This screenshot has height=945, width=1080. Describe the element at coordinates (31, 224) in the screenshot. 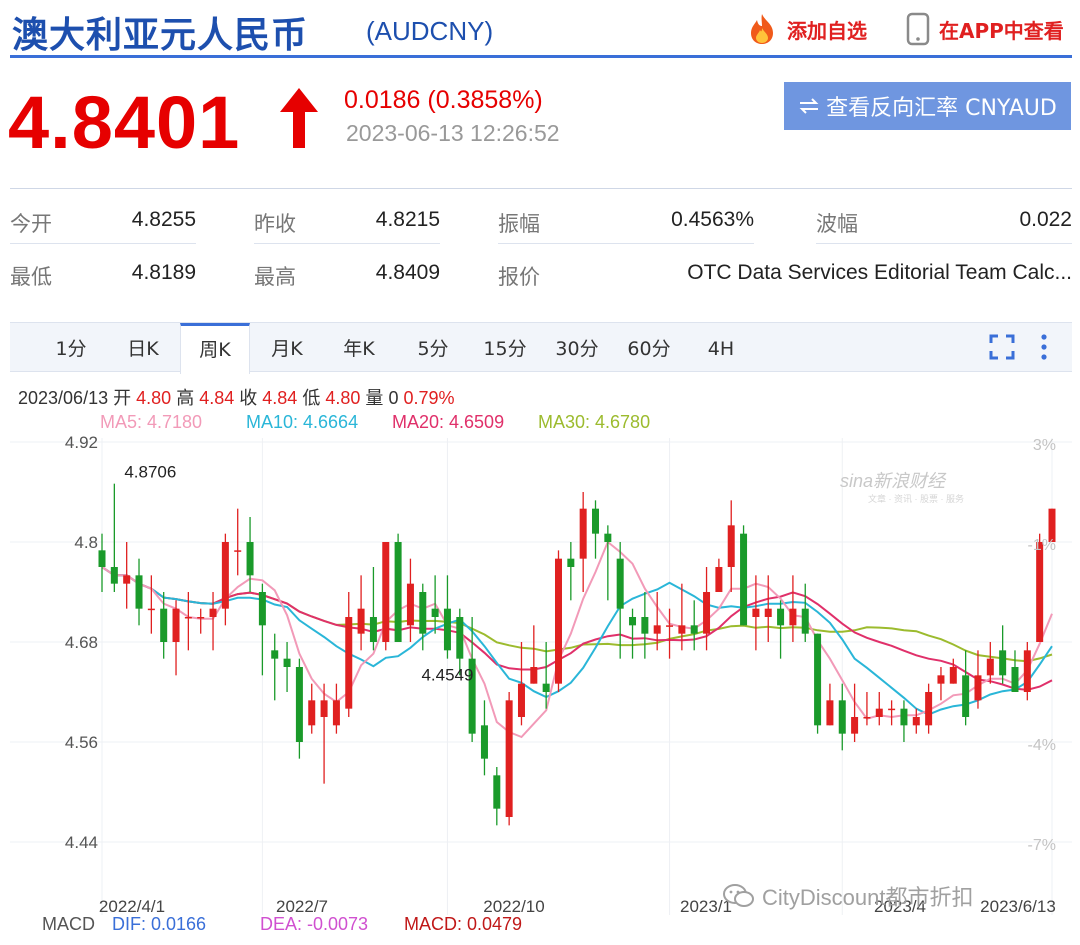

I see `stat-label: 今开` at that location.